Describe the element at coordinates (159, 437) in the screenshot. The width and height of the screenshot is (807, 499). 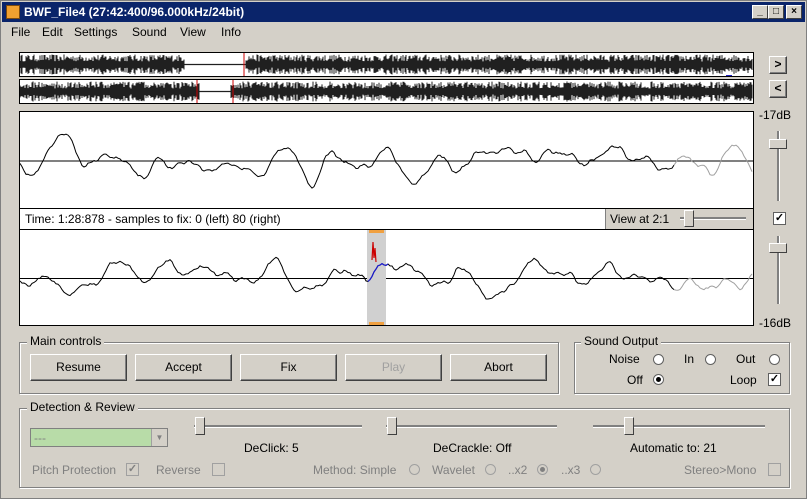
I see `chevron-down-icon: ▼` at that location.